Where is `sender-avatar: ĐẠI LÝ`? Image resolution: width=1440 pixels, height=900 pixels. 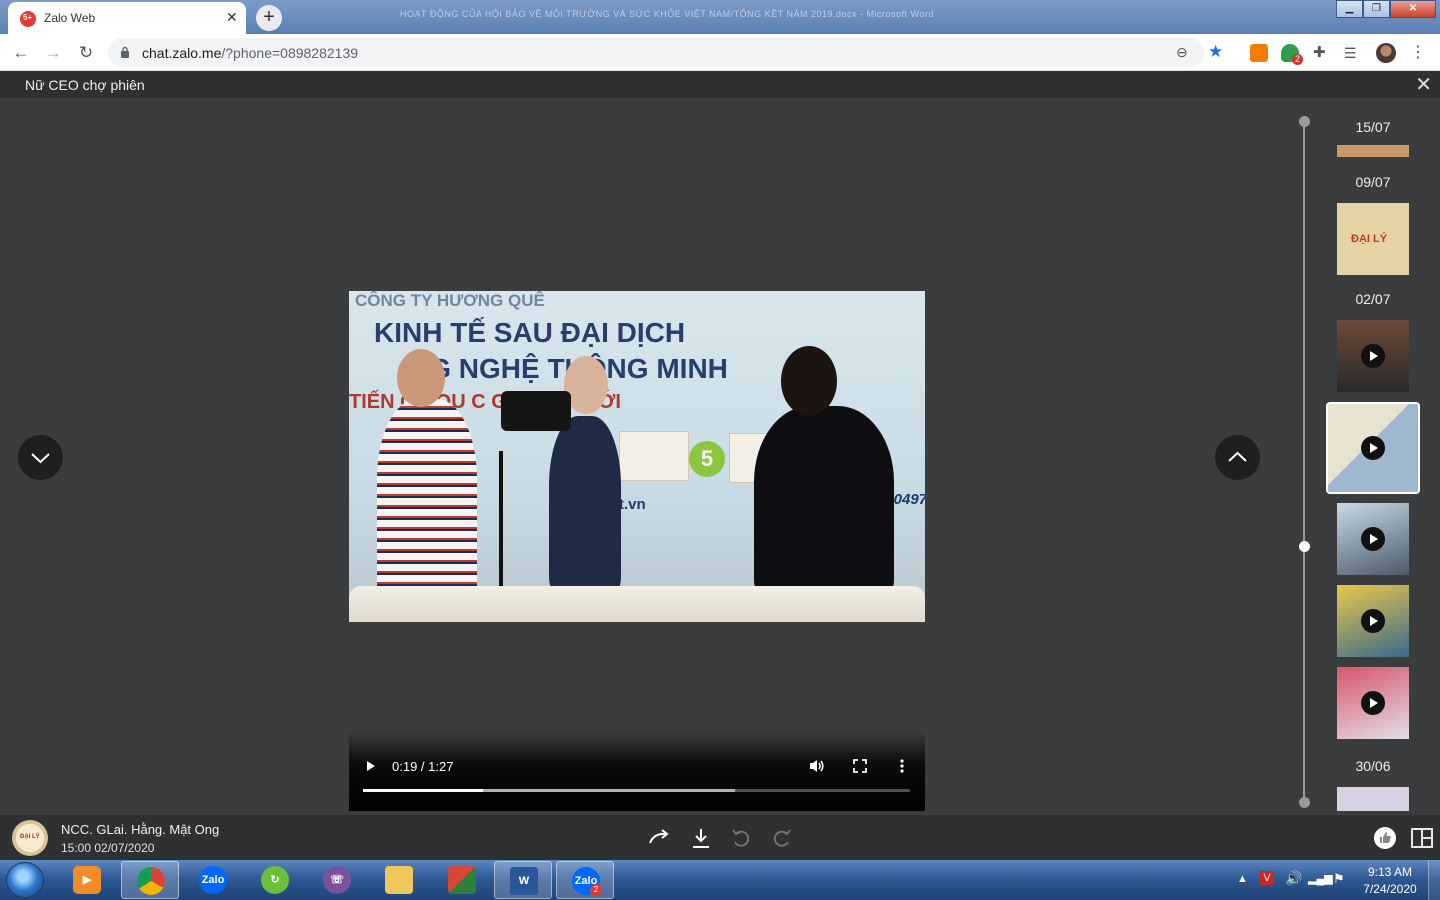
sender-avatar: ĐẠI LÝ is located at coordinates (30, 838).